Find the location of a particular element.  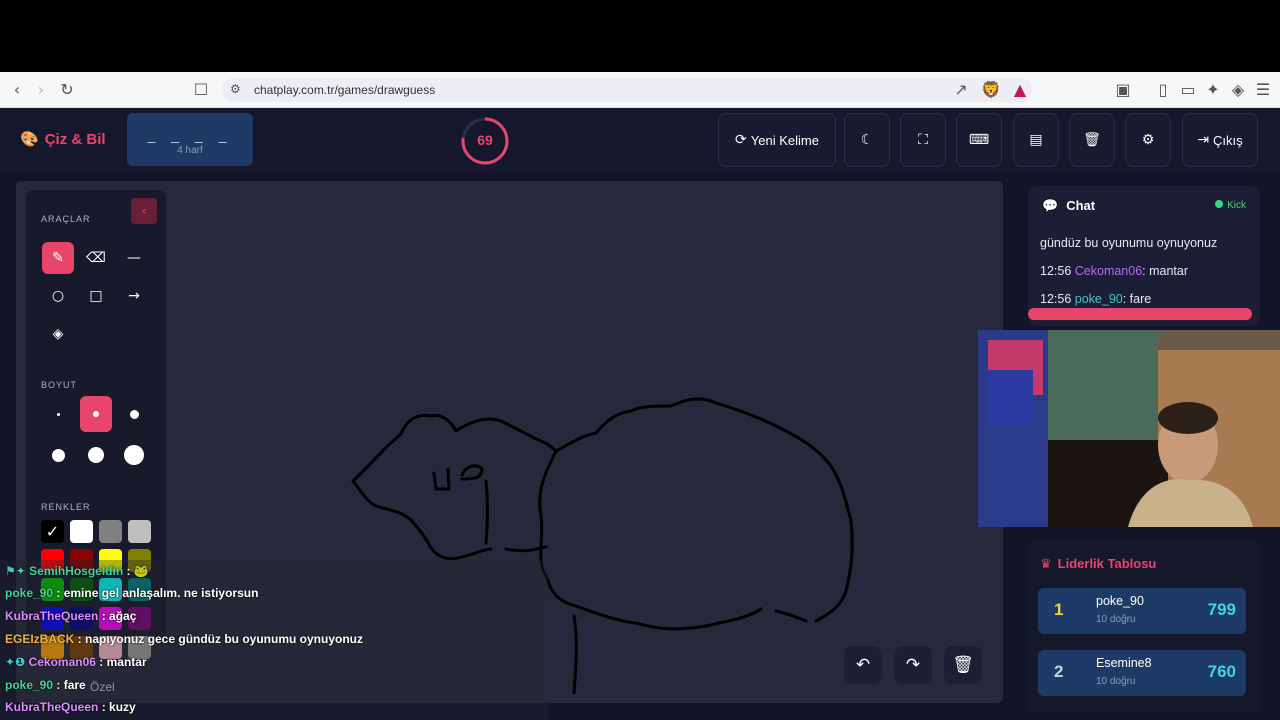

keyboard-button: ⌨ is located at coordinates (979, 140).